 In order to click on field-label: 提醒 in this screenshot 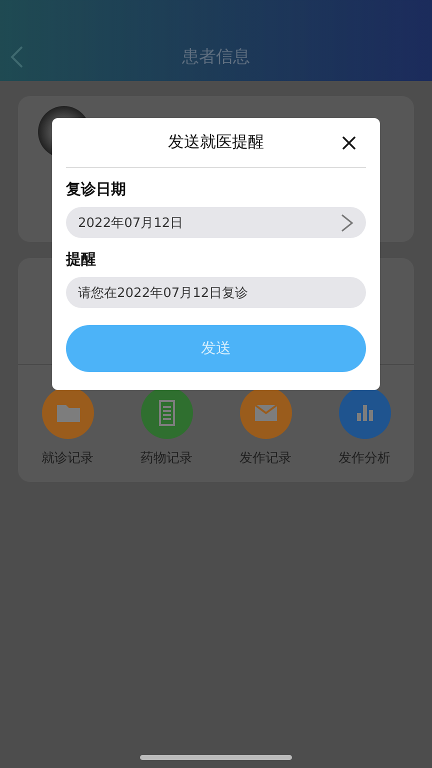, I will do `click(81, 259)`.